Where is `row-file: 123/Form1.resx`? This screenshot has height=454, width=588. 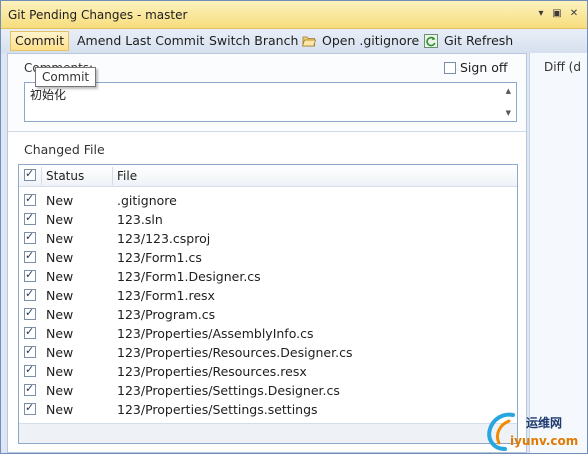
row-file: 123/Form1.resx is located at coordinates (166, 295).